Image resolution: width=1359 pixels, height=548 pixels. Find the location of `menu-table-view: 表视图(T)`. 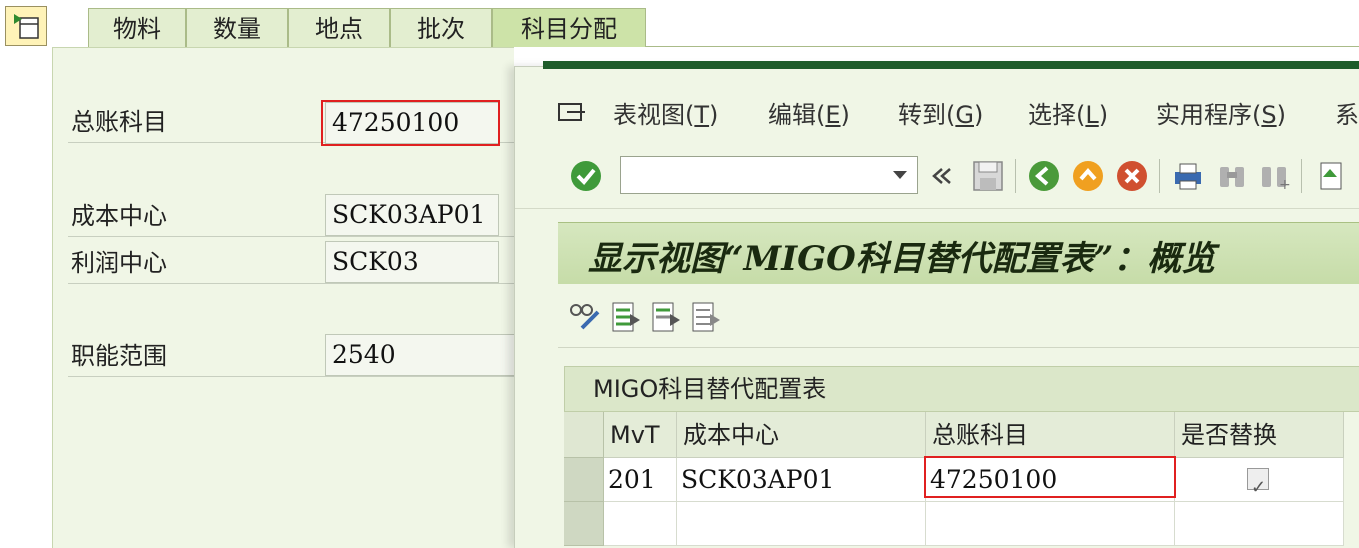

menu-table-view: 表视图(T) is located at coordinates (665, 112).